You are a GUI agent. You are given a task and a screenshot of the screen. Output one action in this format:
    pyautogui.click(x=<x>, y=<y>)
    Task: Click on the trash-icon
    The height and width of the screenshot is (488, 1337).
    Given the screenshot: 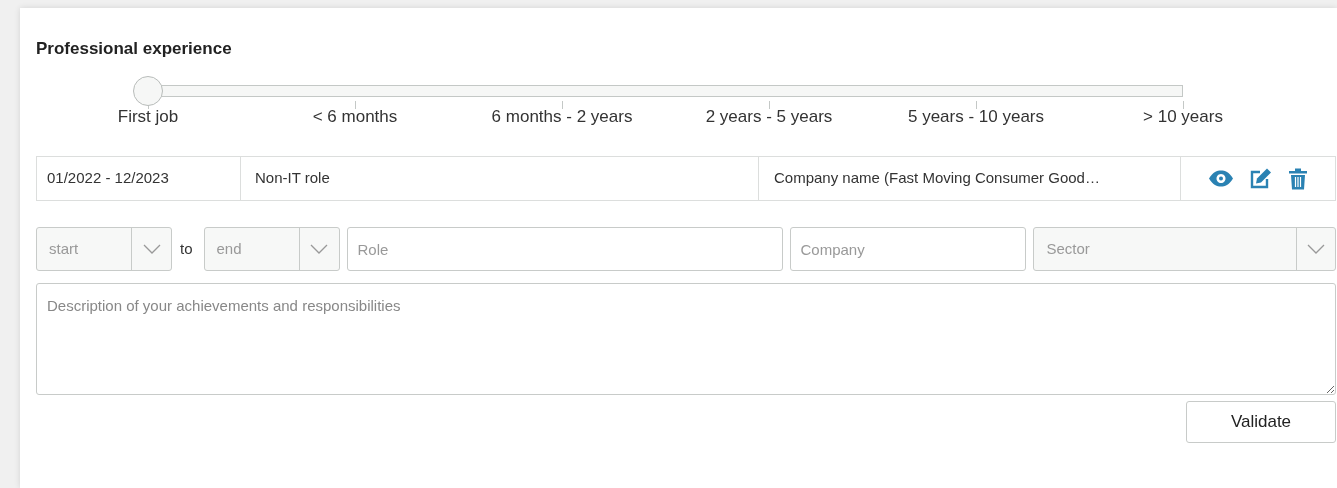 What is the action you would take?
    pyautogui.click(x=1298, y=178)
    